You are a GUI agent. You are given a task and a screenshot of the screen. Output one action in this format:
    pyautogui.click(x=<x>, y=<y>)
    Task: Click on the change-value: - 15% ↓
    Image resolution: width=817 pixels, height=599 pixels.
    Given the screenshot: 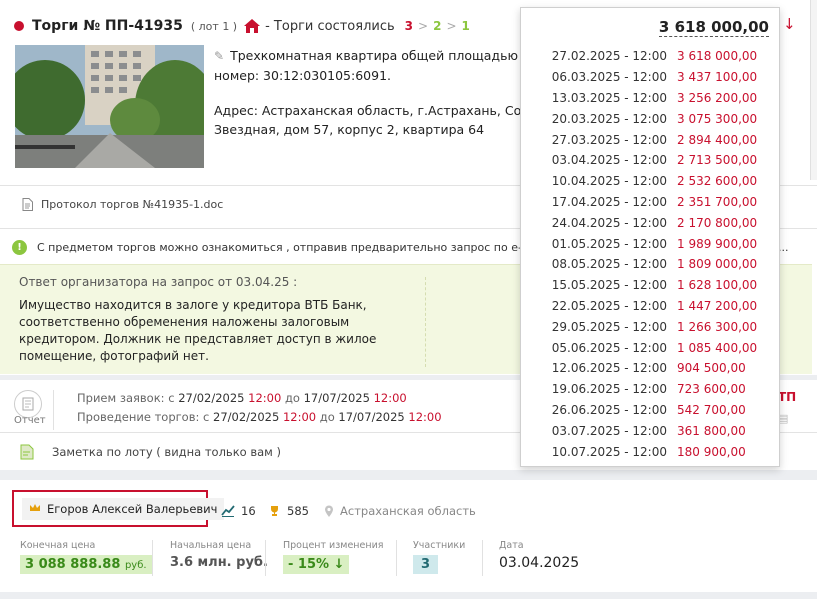 What is the action you would take?
    pyautogui.click(x=316, y=564)
    